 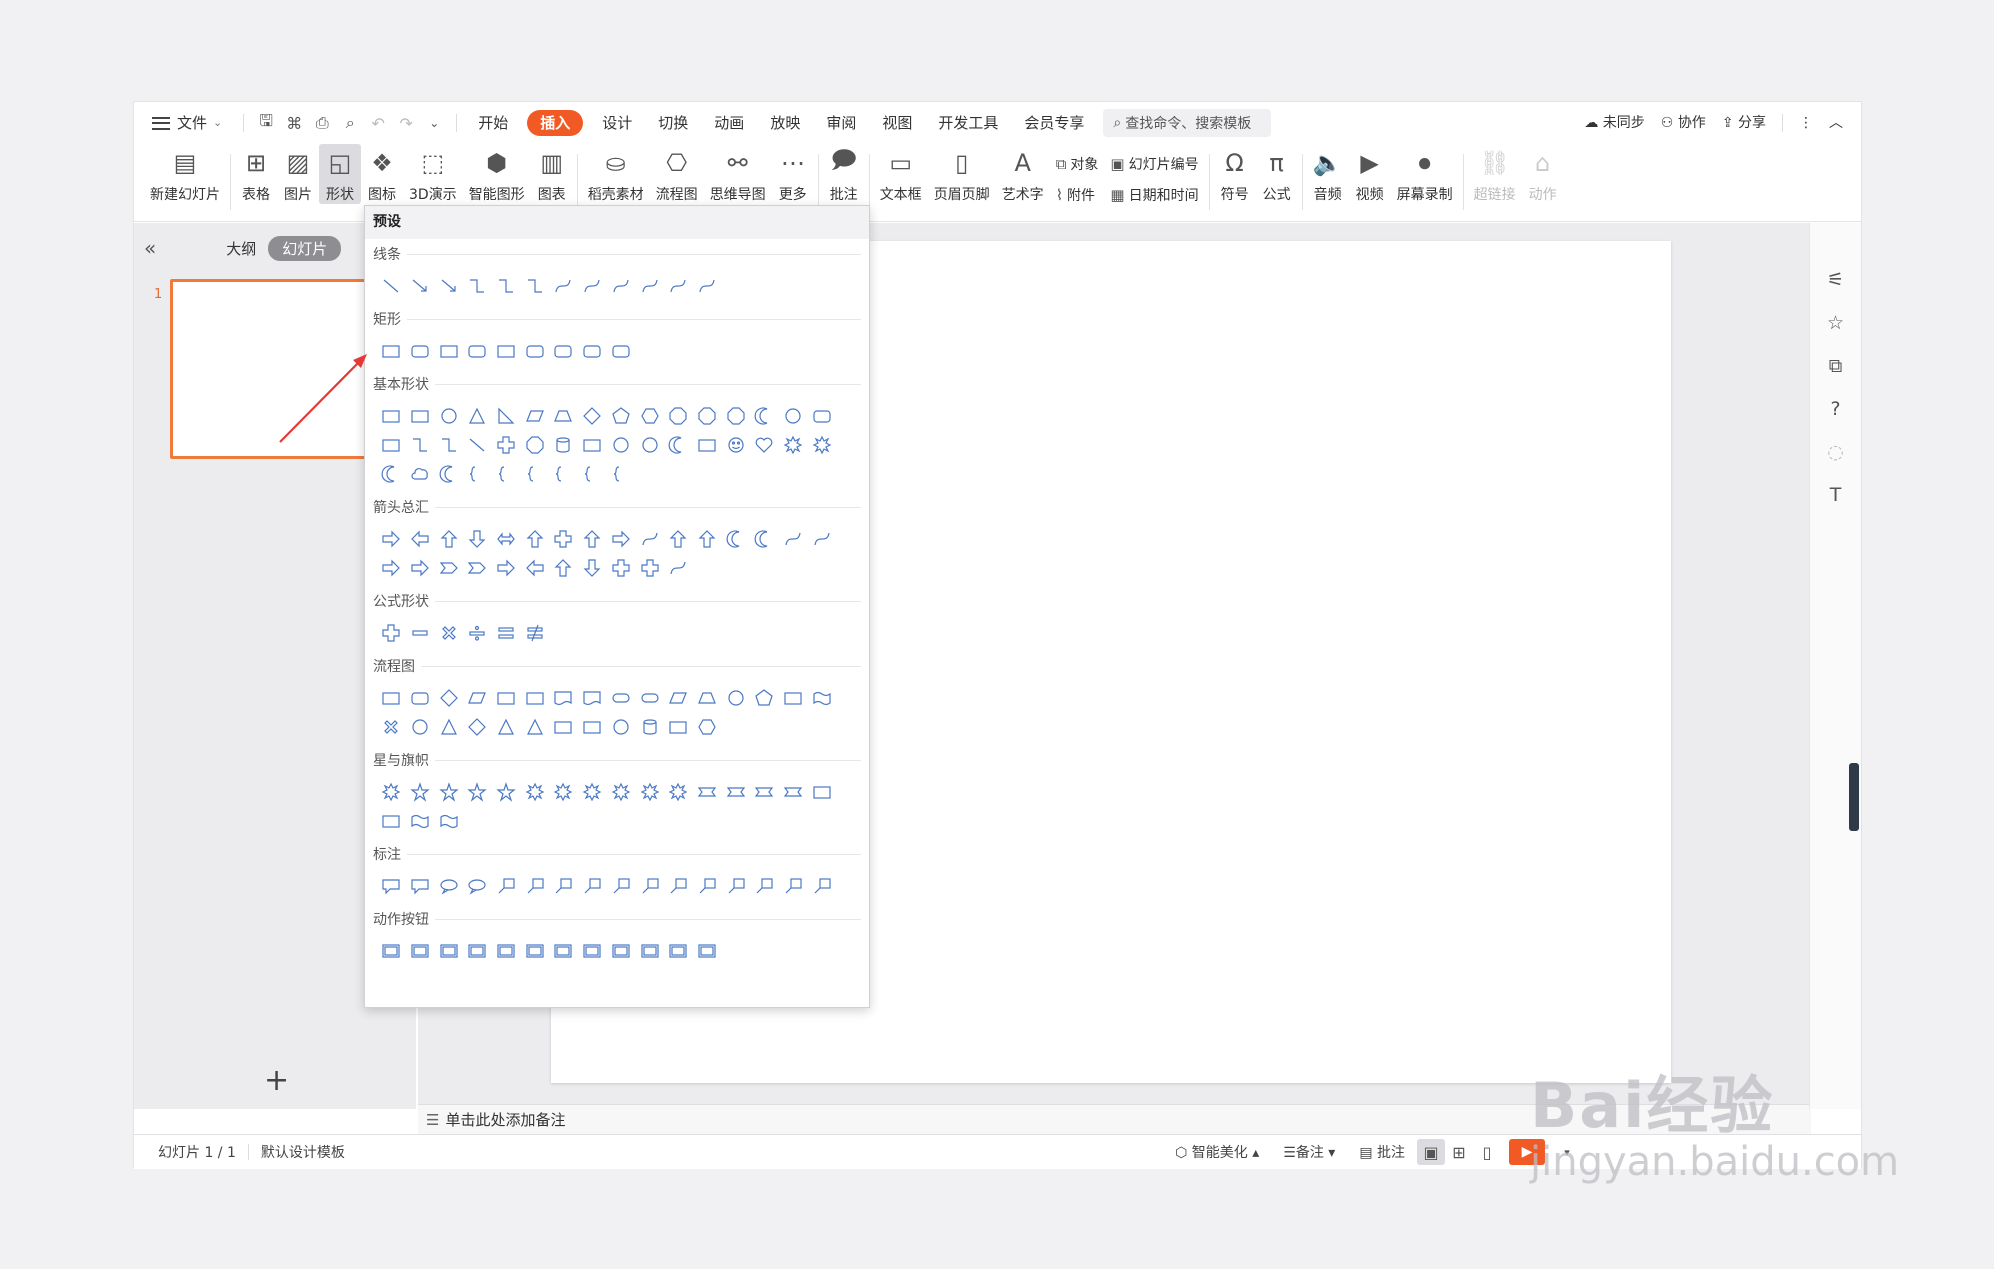 I want to click on text-icon: T, so click(x=1836, y=495).